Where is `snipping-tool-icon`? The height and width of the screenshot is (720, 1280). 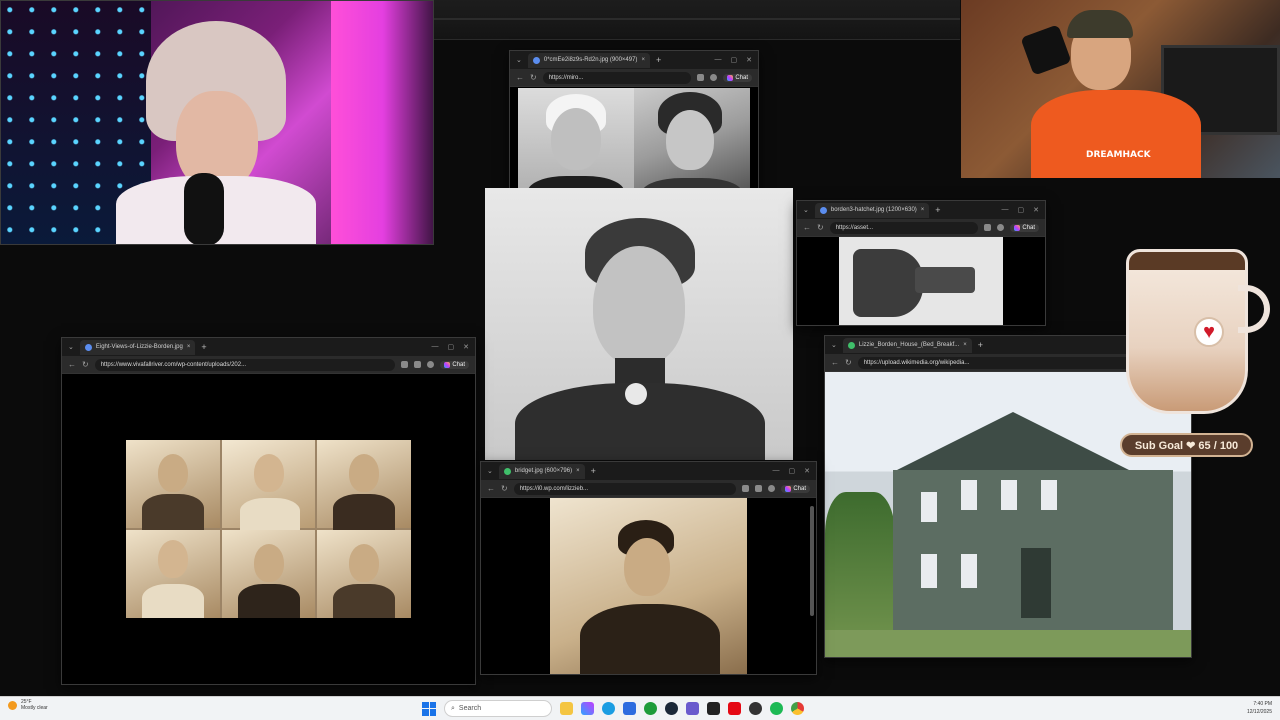
snipping-tool-icon is located at coordinates (692, 708).